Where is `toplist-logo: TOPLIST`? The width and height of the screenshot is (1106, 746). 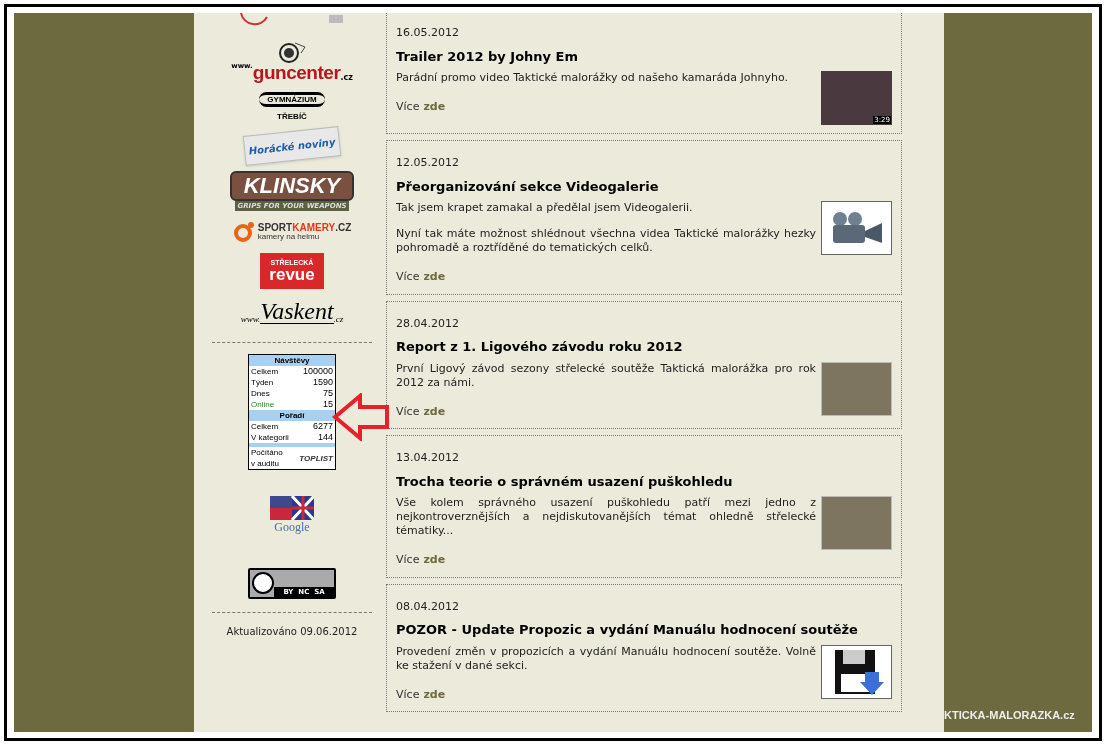
toplist-logo: TOPLIST is located at coordinates (316, 458).